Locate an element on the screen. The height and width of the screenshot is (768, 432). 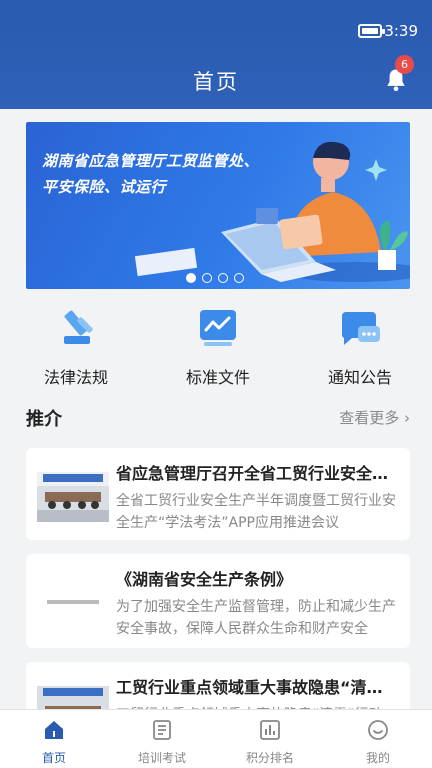
chevron-right-icon: › is located at coordinates (407, 418).